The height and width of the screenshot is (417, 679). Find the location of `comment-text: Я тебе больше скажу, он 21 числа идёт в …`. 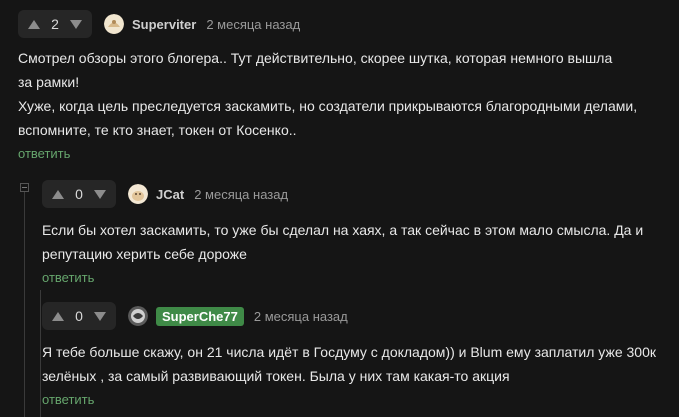

comment-text: Я тебе больше скажу, он 21 числа идёт в … is located at coordinates (357, 364).